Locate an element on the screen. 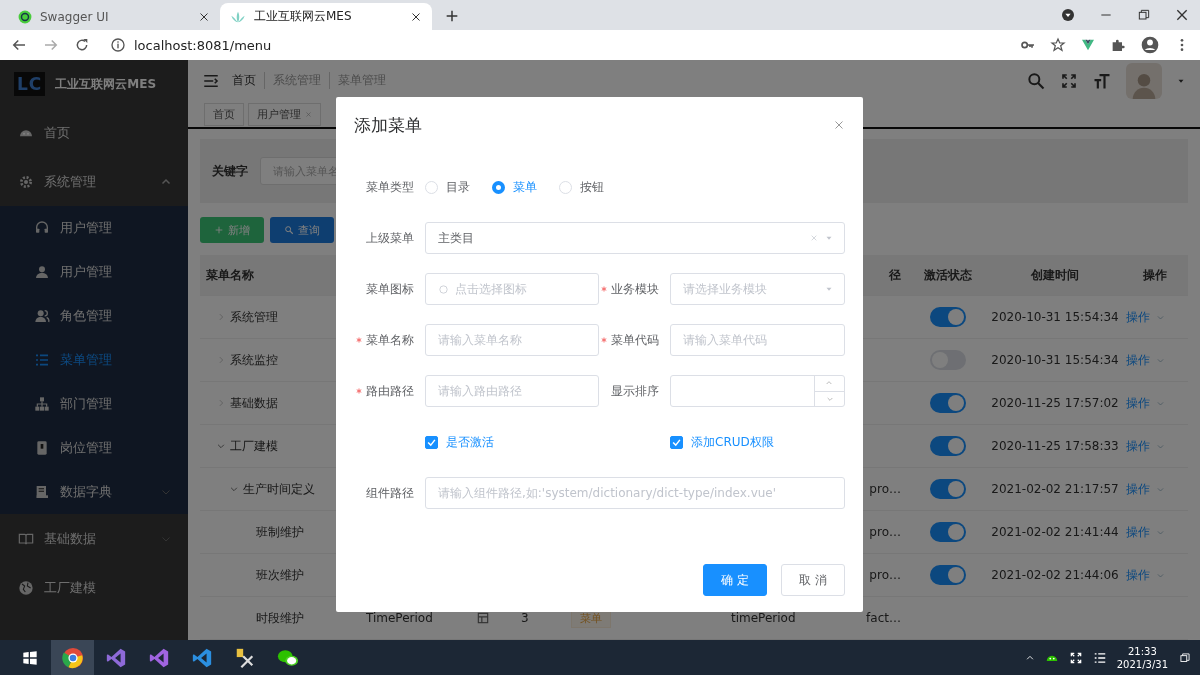 This screenshot has height=675, width=1200. reload-icon is located at coordinates (82, 45).